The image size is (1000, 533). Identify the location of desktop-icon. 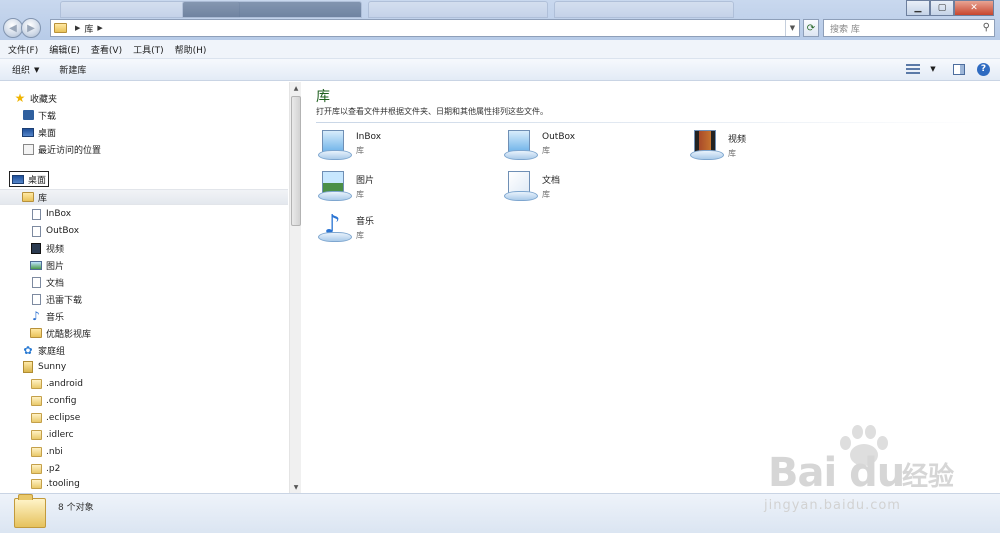
(28, 132).